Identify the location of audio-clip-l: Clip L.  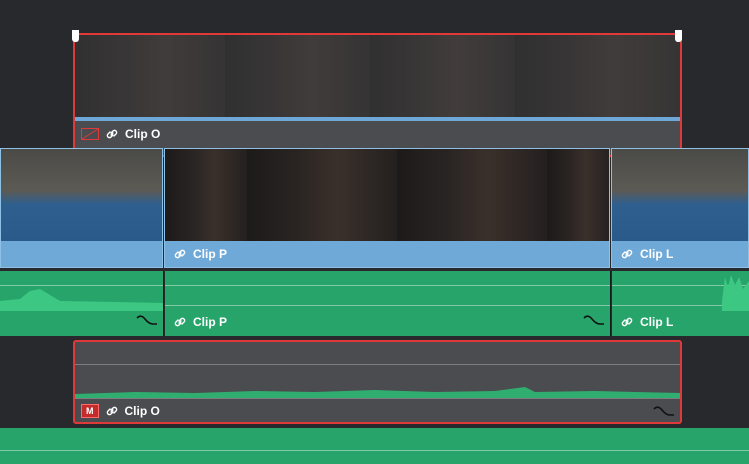
(680, 303).